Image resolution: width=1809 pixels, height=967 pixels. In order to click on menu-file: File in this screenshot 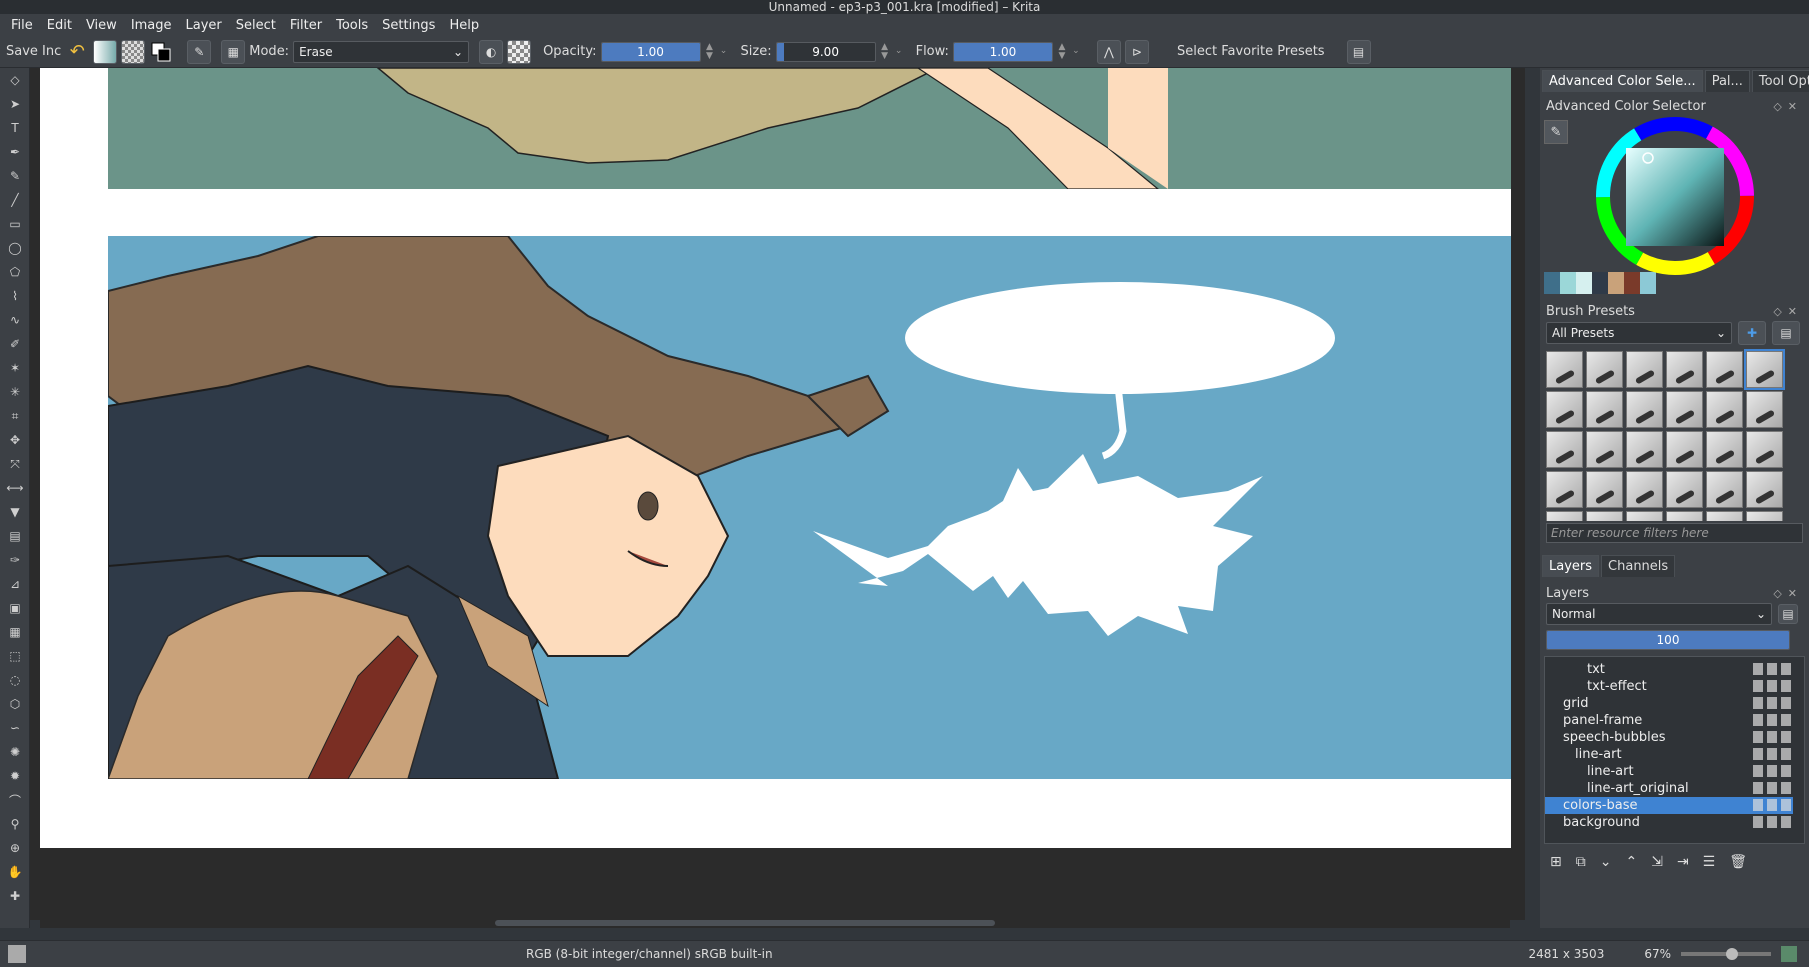, I will do `click(22, 25)`.